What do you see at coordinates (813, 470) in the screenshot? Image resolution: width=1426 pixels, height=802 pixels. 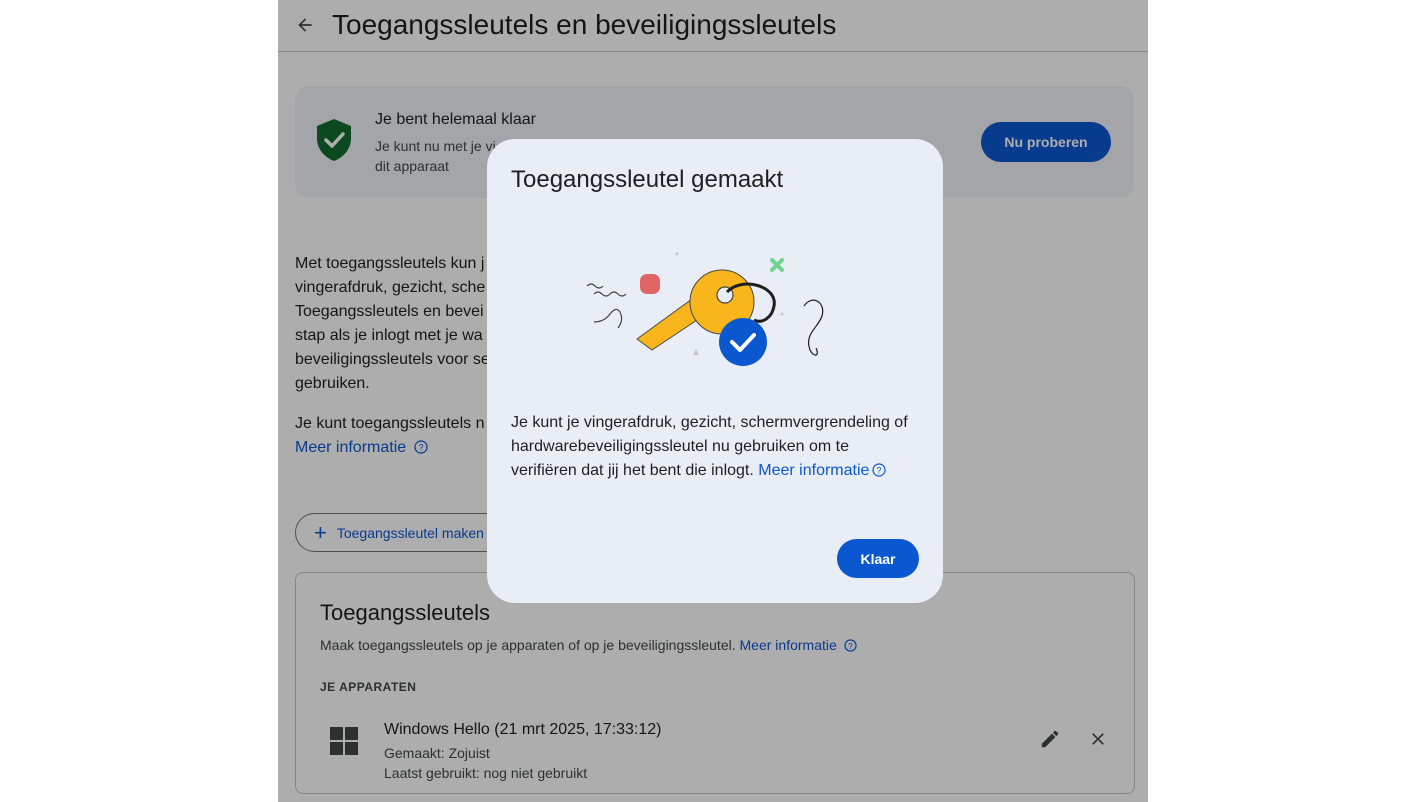 I see `dialog-learn-more-link: Meer informatie` at bounding box center [813, 470].